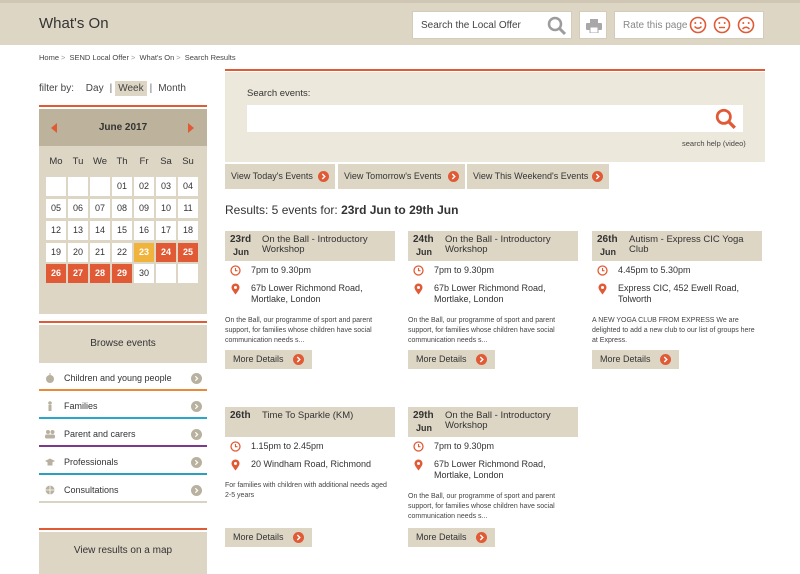 The image size is (800, 574). What do you see at coordinates (401, 176) in the screenshot?
I see `tomorrow-events-button: View Tomorrow's Events` at bounding box center [401, 176].